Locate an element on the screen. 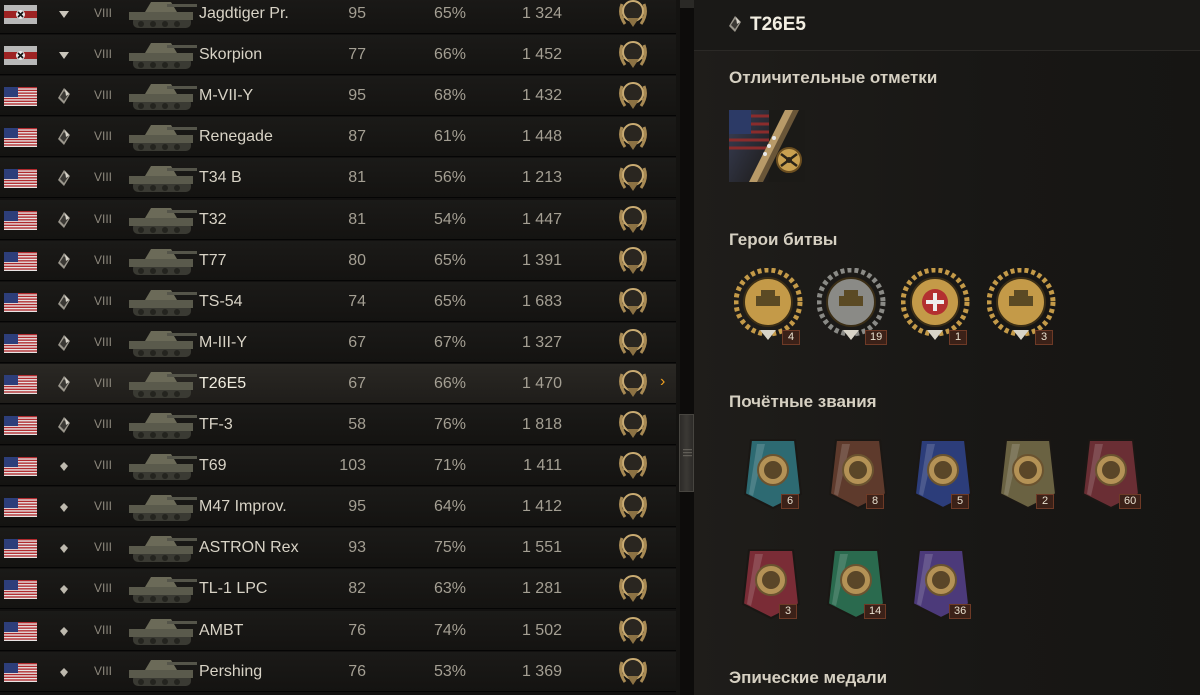 The height and width of the screenshot is (695, 1200). vehicle-row: VIII AMBT 76 74% 1 502 is located at coordinates (338, 630).